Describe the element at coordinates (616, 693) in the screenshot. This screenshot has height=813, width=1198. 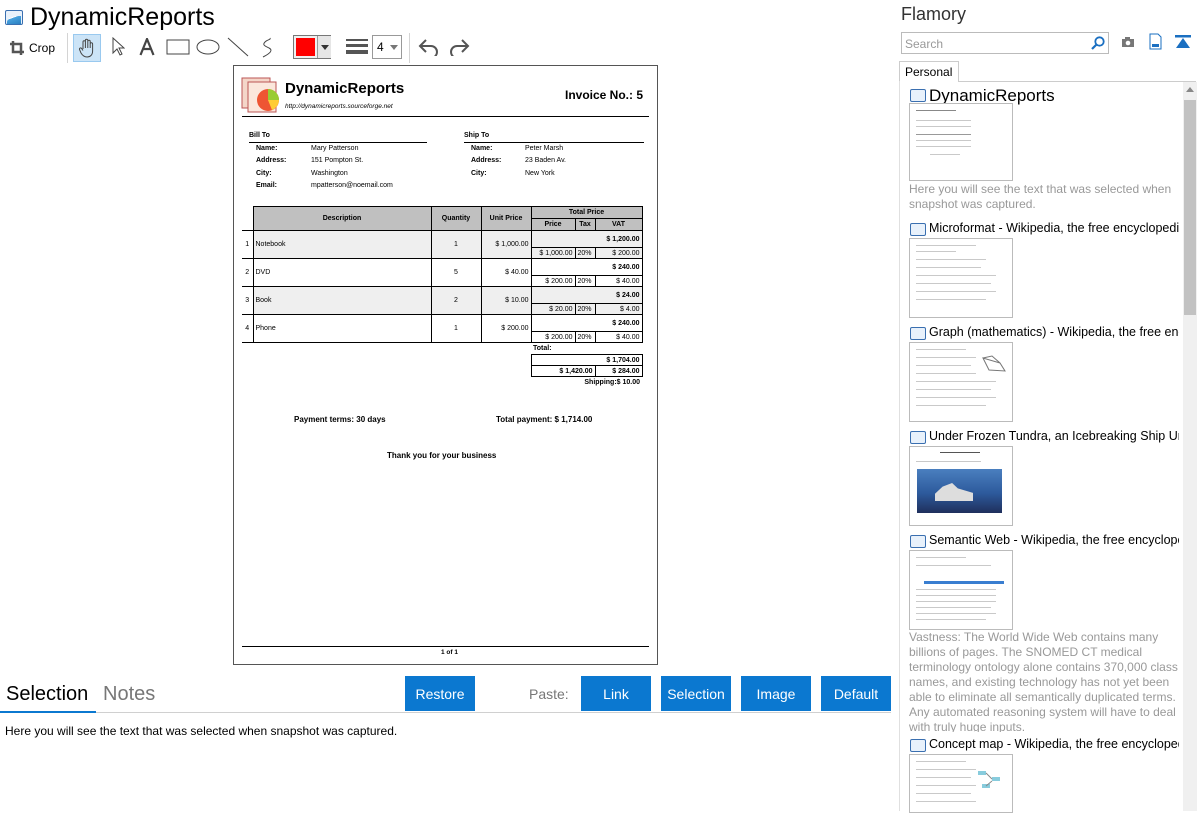
I see `paste-link-button: Link` at that location.